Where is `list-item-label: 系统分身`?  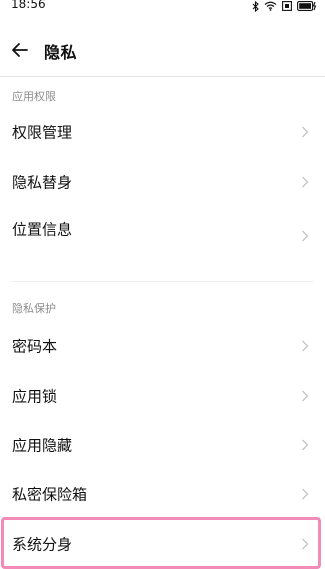
list-item-label: 系统分身 is located at coordinates (42, 544).